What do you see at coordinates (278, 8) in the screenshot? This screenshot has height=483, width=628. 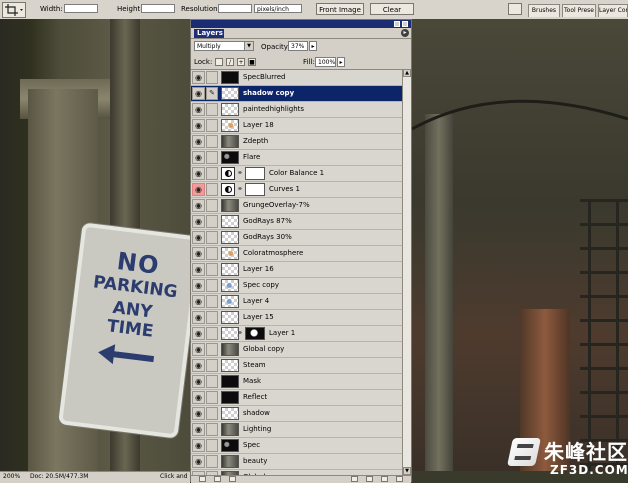 I see `resolution-unit-select: pixels/inch` at bounding box center [278, 8].